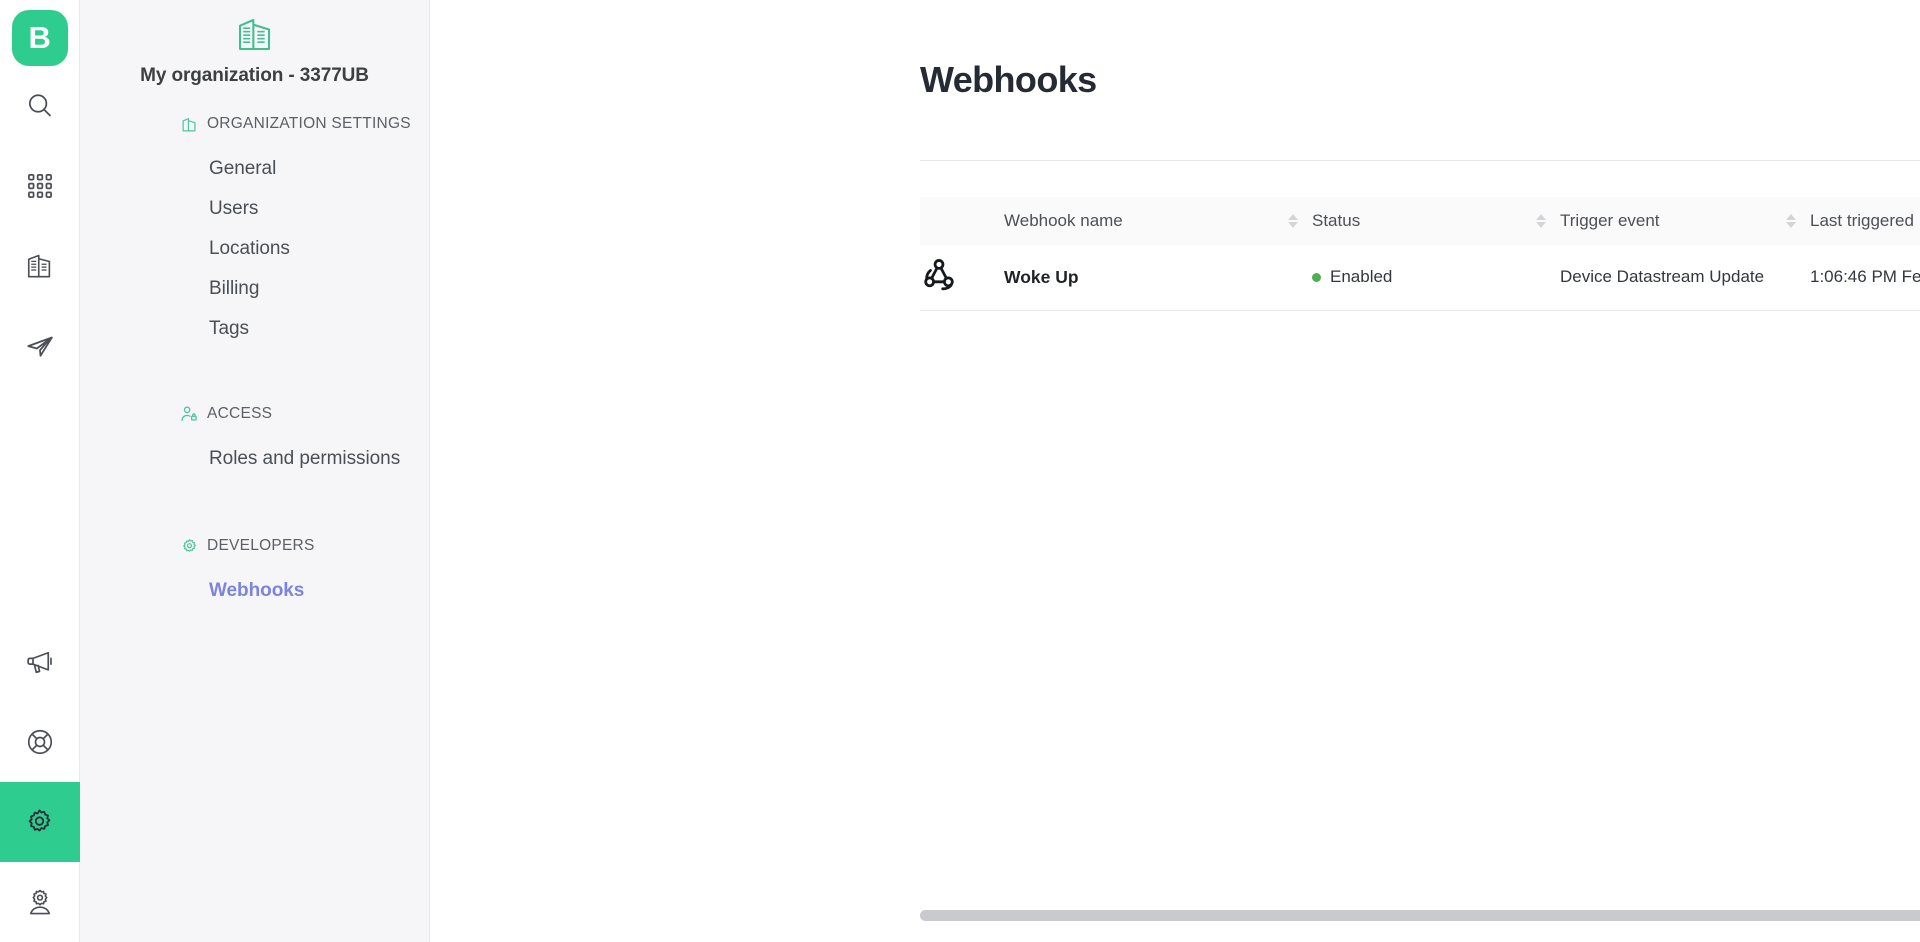 This screenshot has height=942, width=1920. I want to click on sidebar-item-users: Users, so click(254, 209).